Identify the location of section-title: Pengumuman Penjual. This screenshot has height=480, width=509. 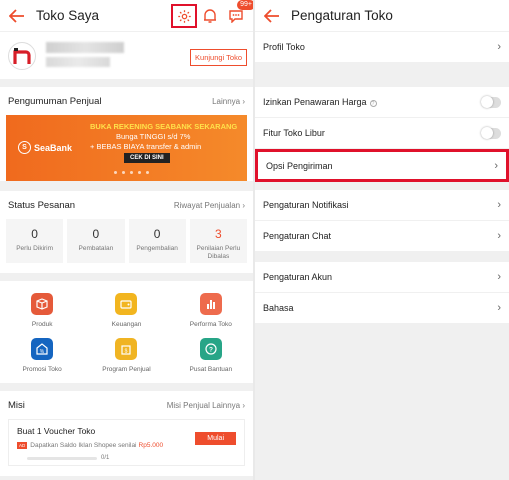
(55, 101).